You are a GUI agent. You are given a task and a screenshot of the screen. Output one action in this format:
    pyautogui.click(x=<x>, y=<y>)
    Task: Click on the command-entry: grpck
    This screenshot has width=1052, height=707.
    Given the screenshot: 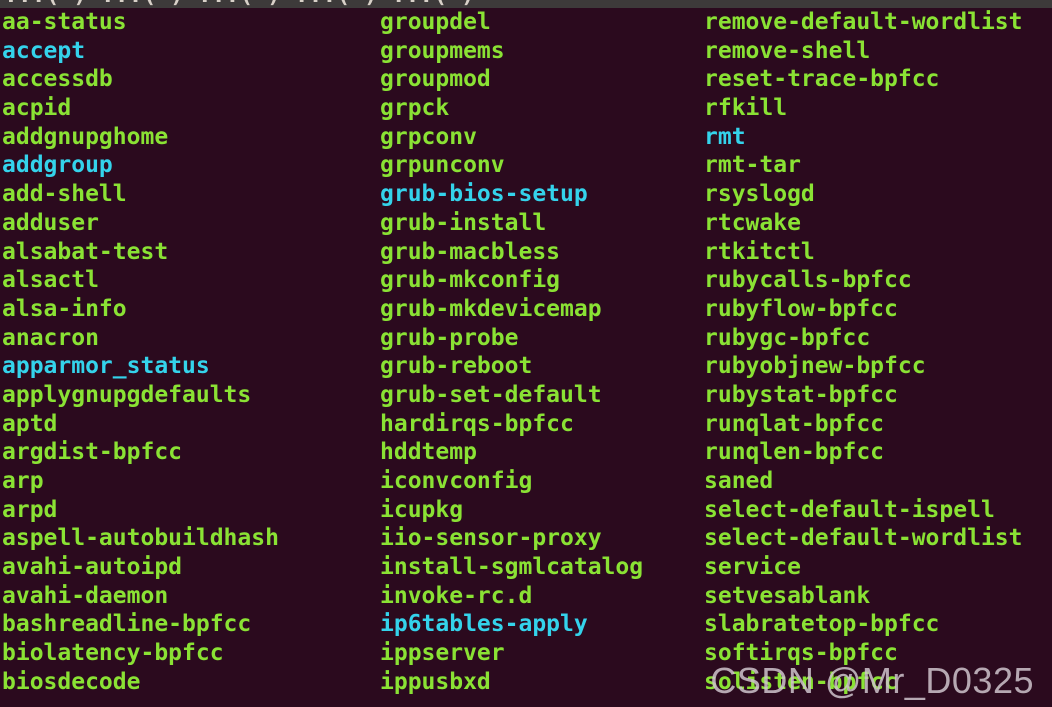 What is the action you would take?
    pyautogui.click(x=415, y=108)
    